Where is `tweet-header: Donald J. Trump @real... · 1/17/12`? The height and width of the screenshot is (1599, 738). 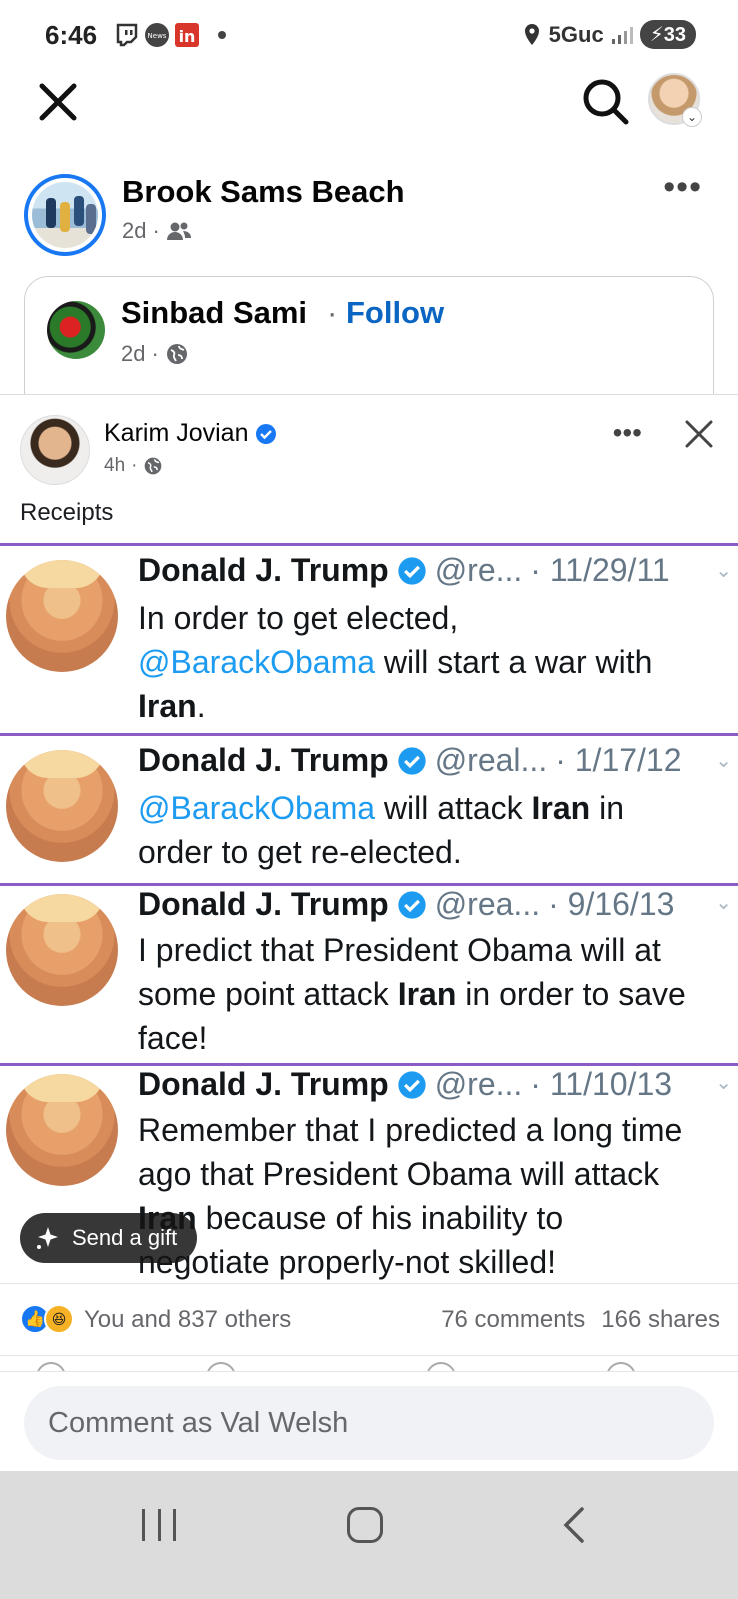 tweet-header: Donald J. Trump @real... · 1/17/12 is located at coordinates (410, 760).